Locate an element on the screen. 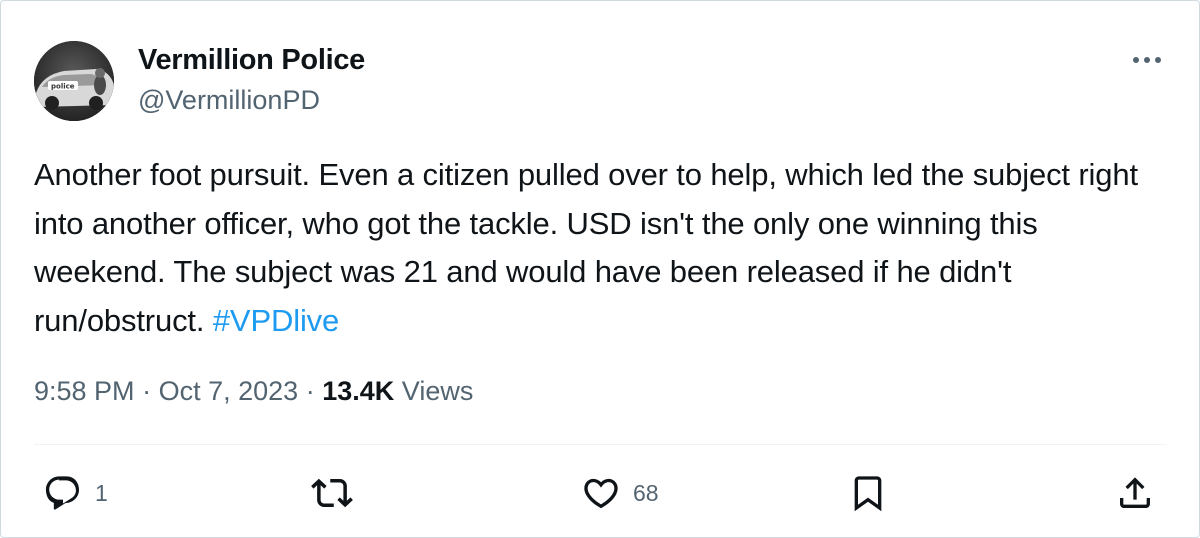 This screenshot has height=538, width=1200. tweet-date: Oct 7, 2023 is located at coordinates (229, 391).